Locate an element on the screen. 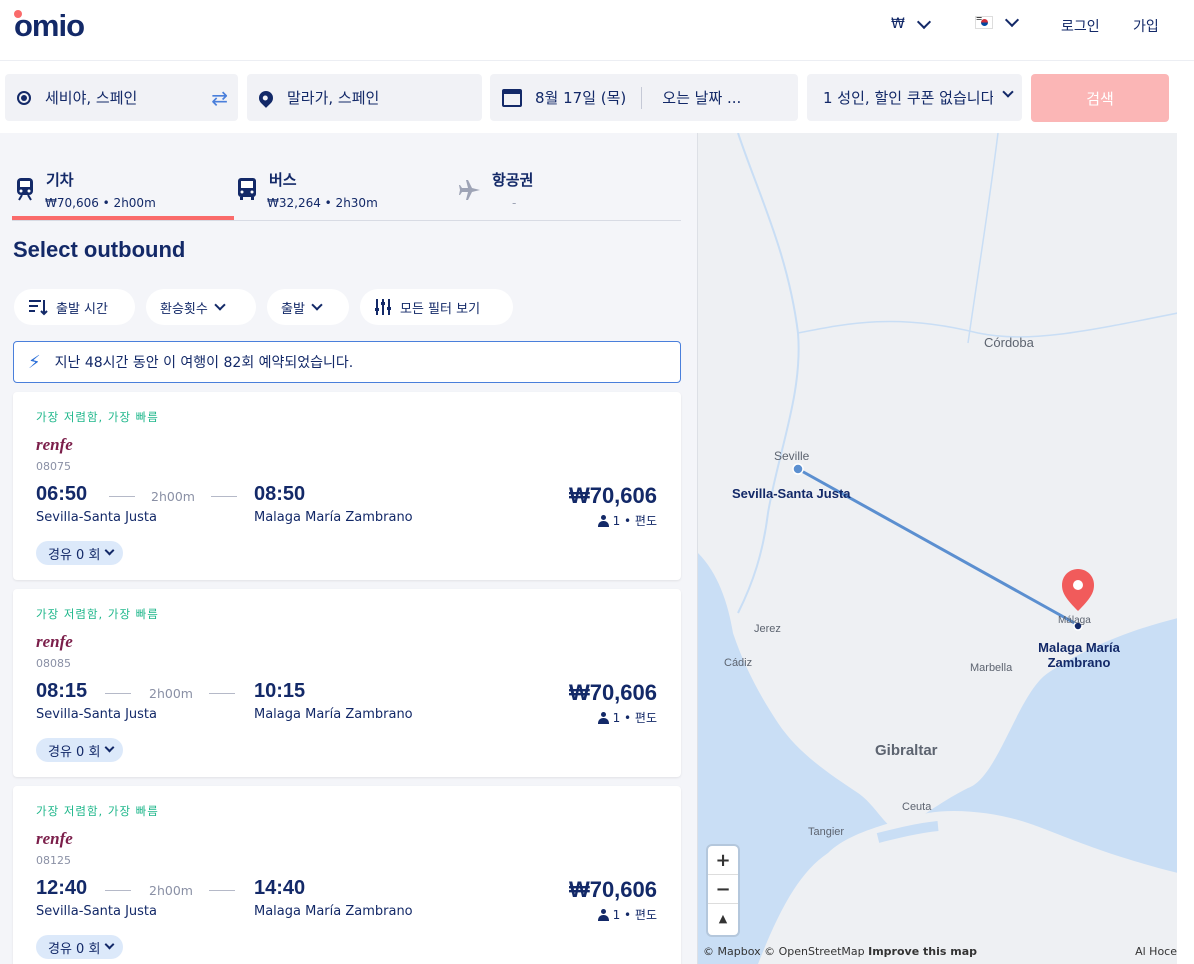 The image size is (1194, 964). map-label-jerez: Jerez is located at coordinates (767, 629).